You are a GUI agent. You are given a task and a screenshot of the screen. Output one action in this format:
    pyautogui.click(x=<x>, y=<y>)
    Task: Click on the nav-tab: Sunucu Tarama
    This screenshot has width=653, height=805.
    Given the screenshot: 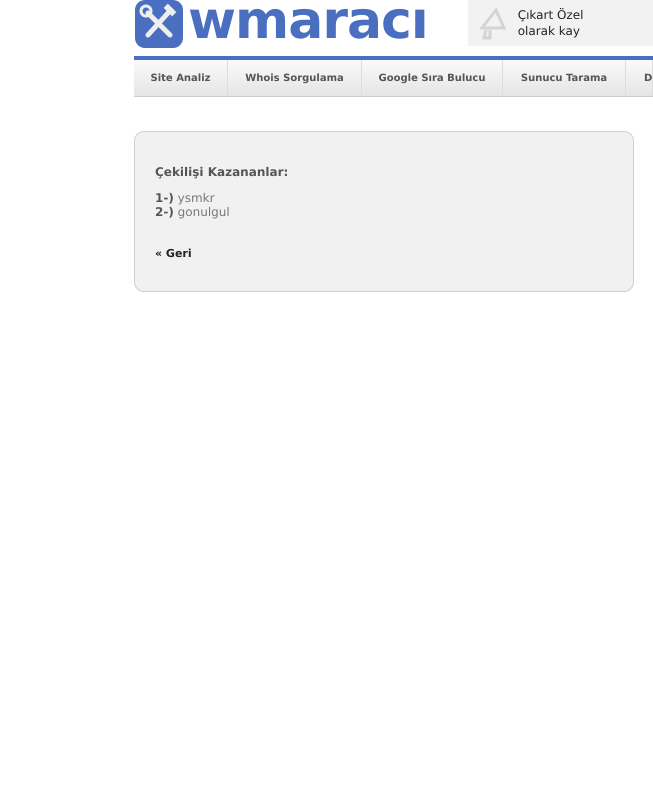 What is the action you would take?
    pyautogui.click(x=564, y=78)
    